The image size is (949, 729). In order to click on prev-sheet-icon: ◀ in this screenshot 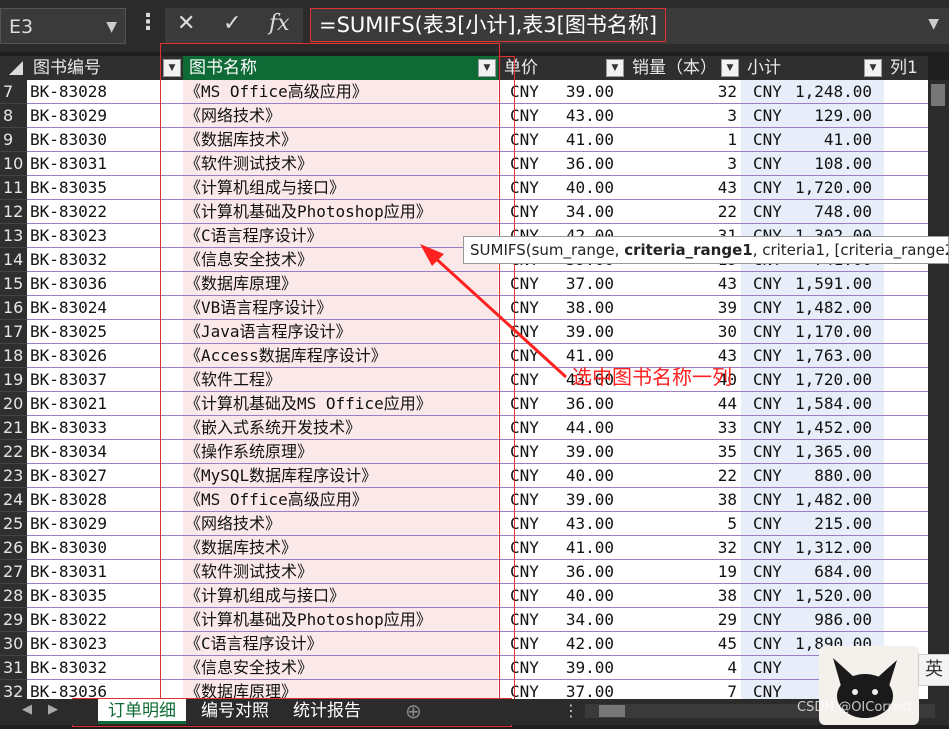, I will do `click(27, 709)`.